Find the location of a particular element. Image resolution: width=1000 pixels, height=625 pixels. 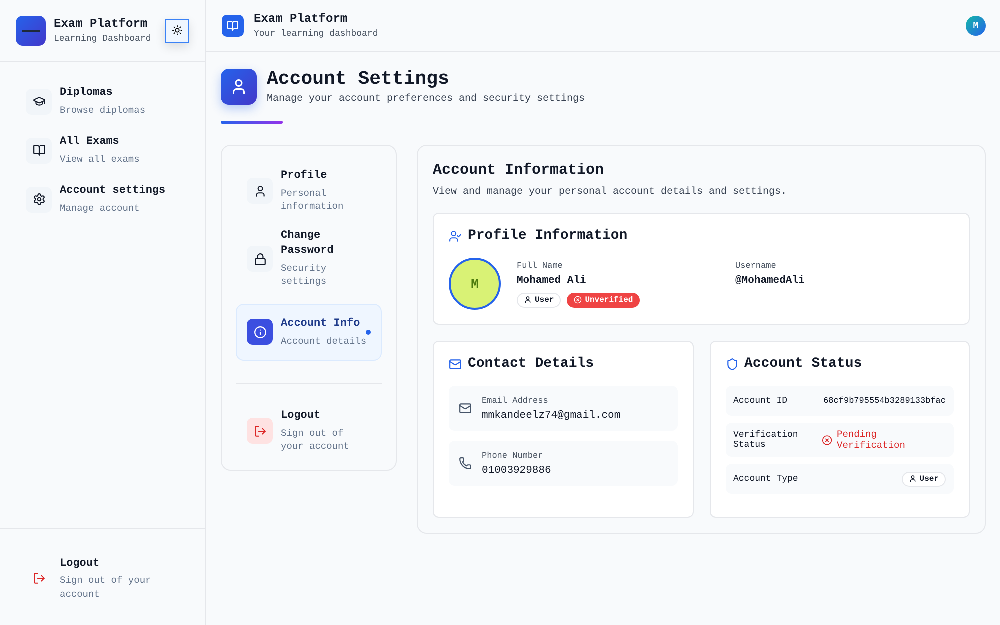

sidebar-item: Account settings Manage account is located at coordinates (102, 200).